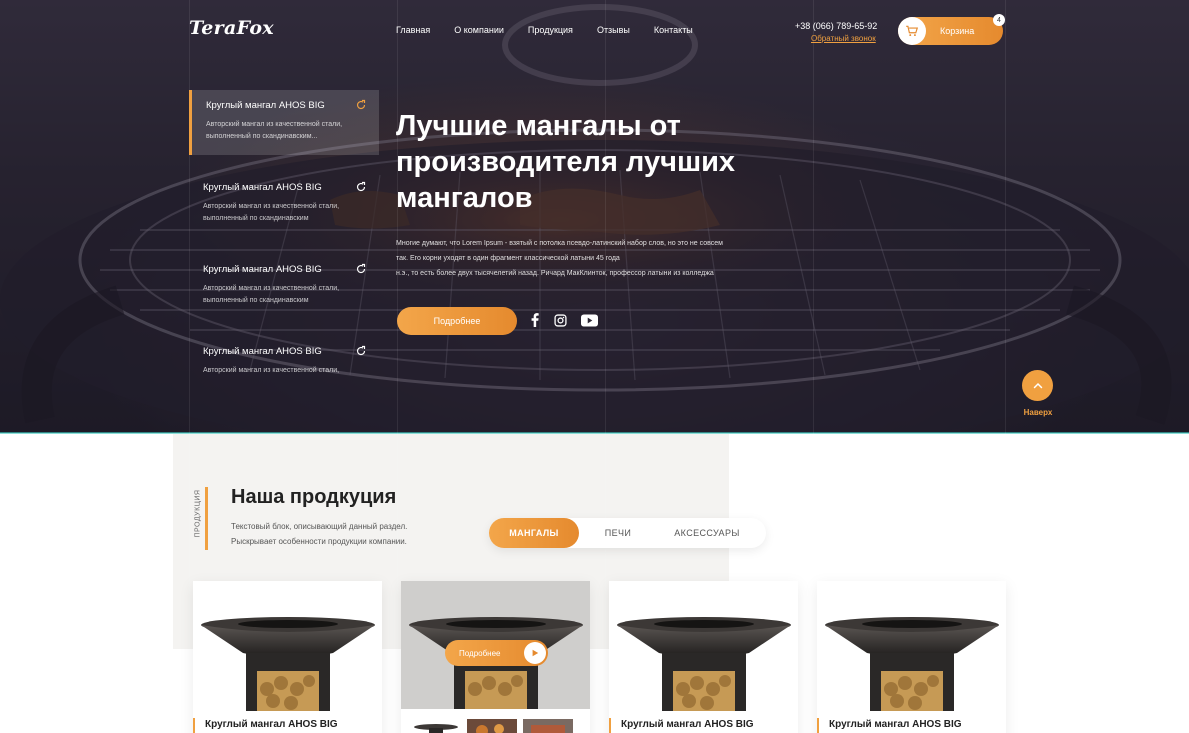 Image resolution: width=1189 pixels, height=733 pixels. What do you see at coordinates (550, 30) in the screenshot?
I see `nav-products: Продукция` at bounding box center [550, 30].